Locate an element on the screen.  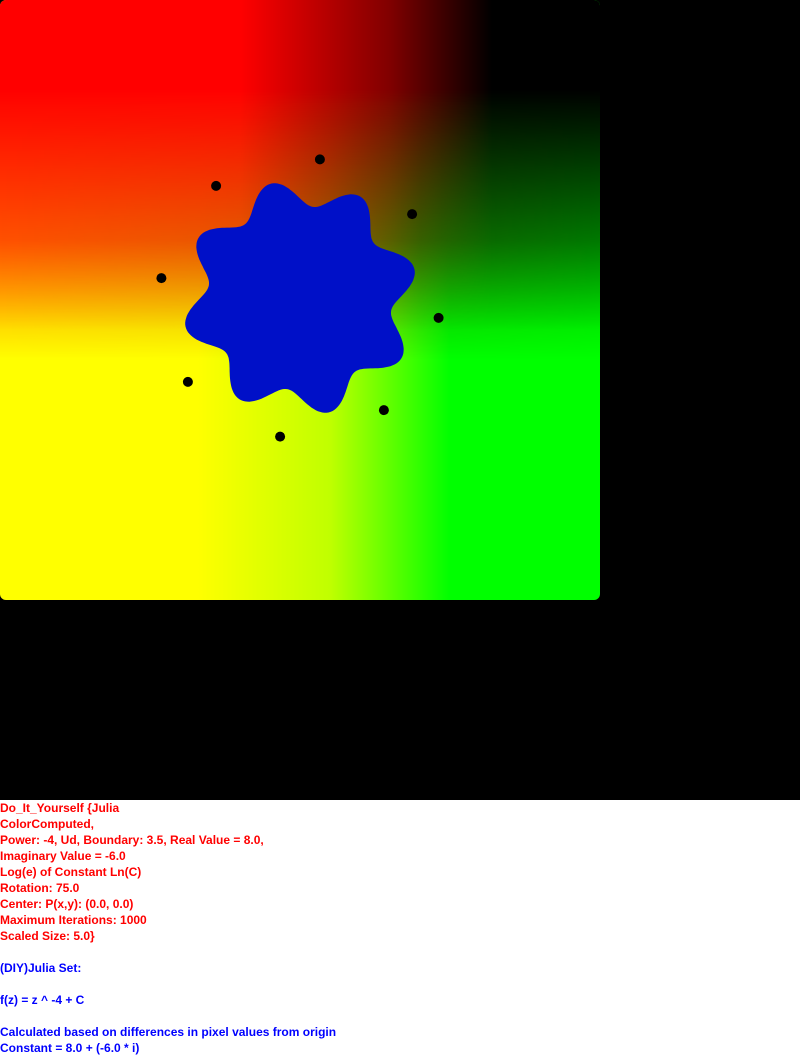
param-line: Imaginary Value = -6.0 is located at coordinates (63, 856).